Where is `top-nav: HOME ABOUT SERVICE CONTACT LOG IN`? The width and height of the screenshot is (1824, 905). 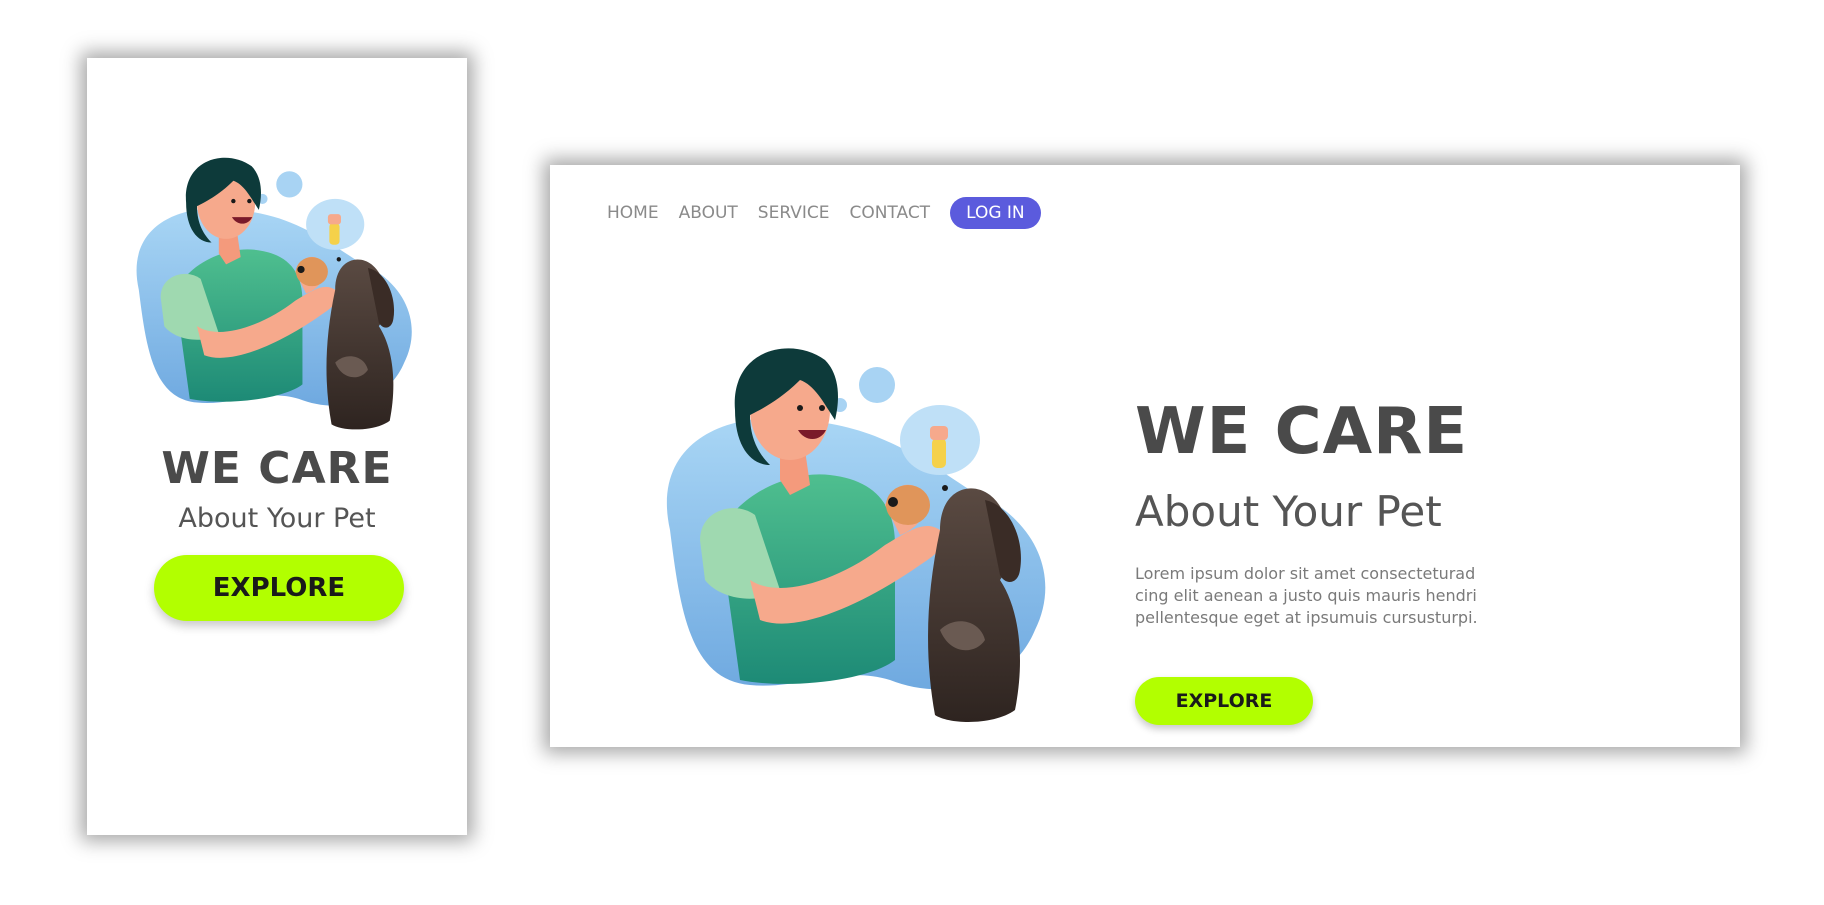
top-nav: HOME ABOUT SERVICE CONTACT LOG IN is located at coordinates (824, 213).